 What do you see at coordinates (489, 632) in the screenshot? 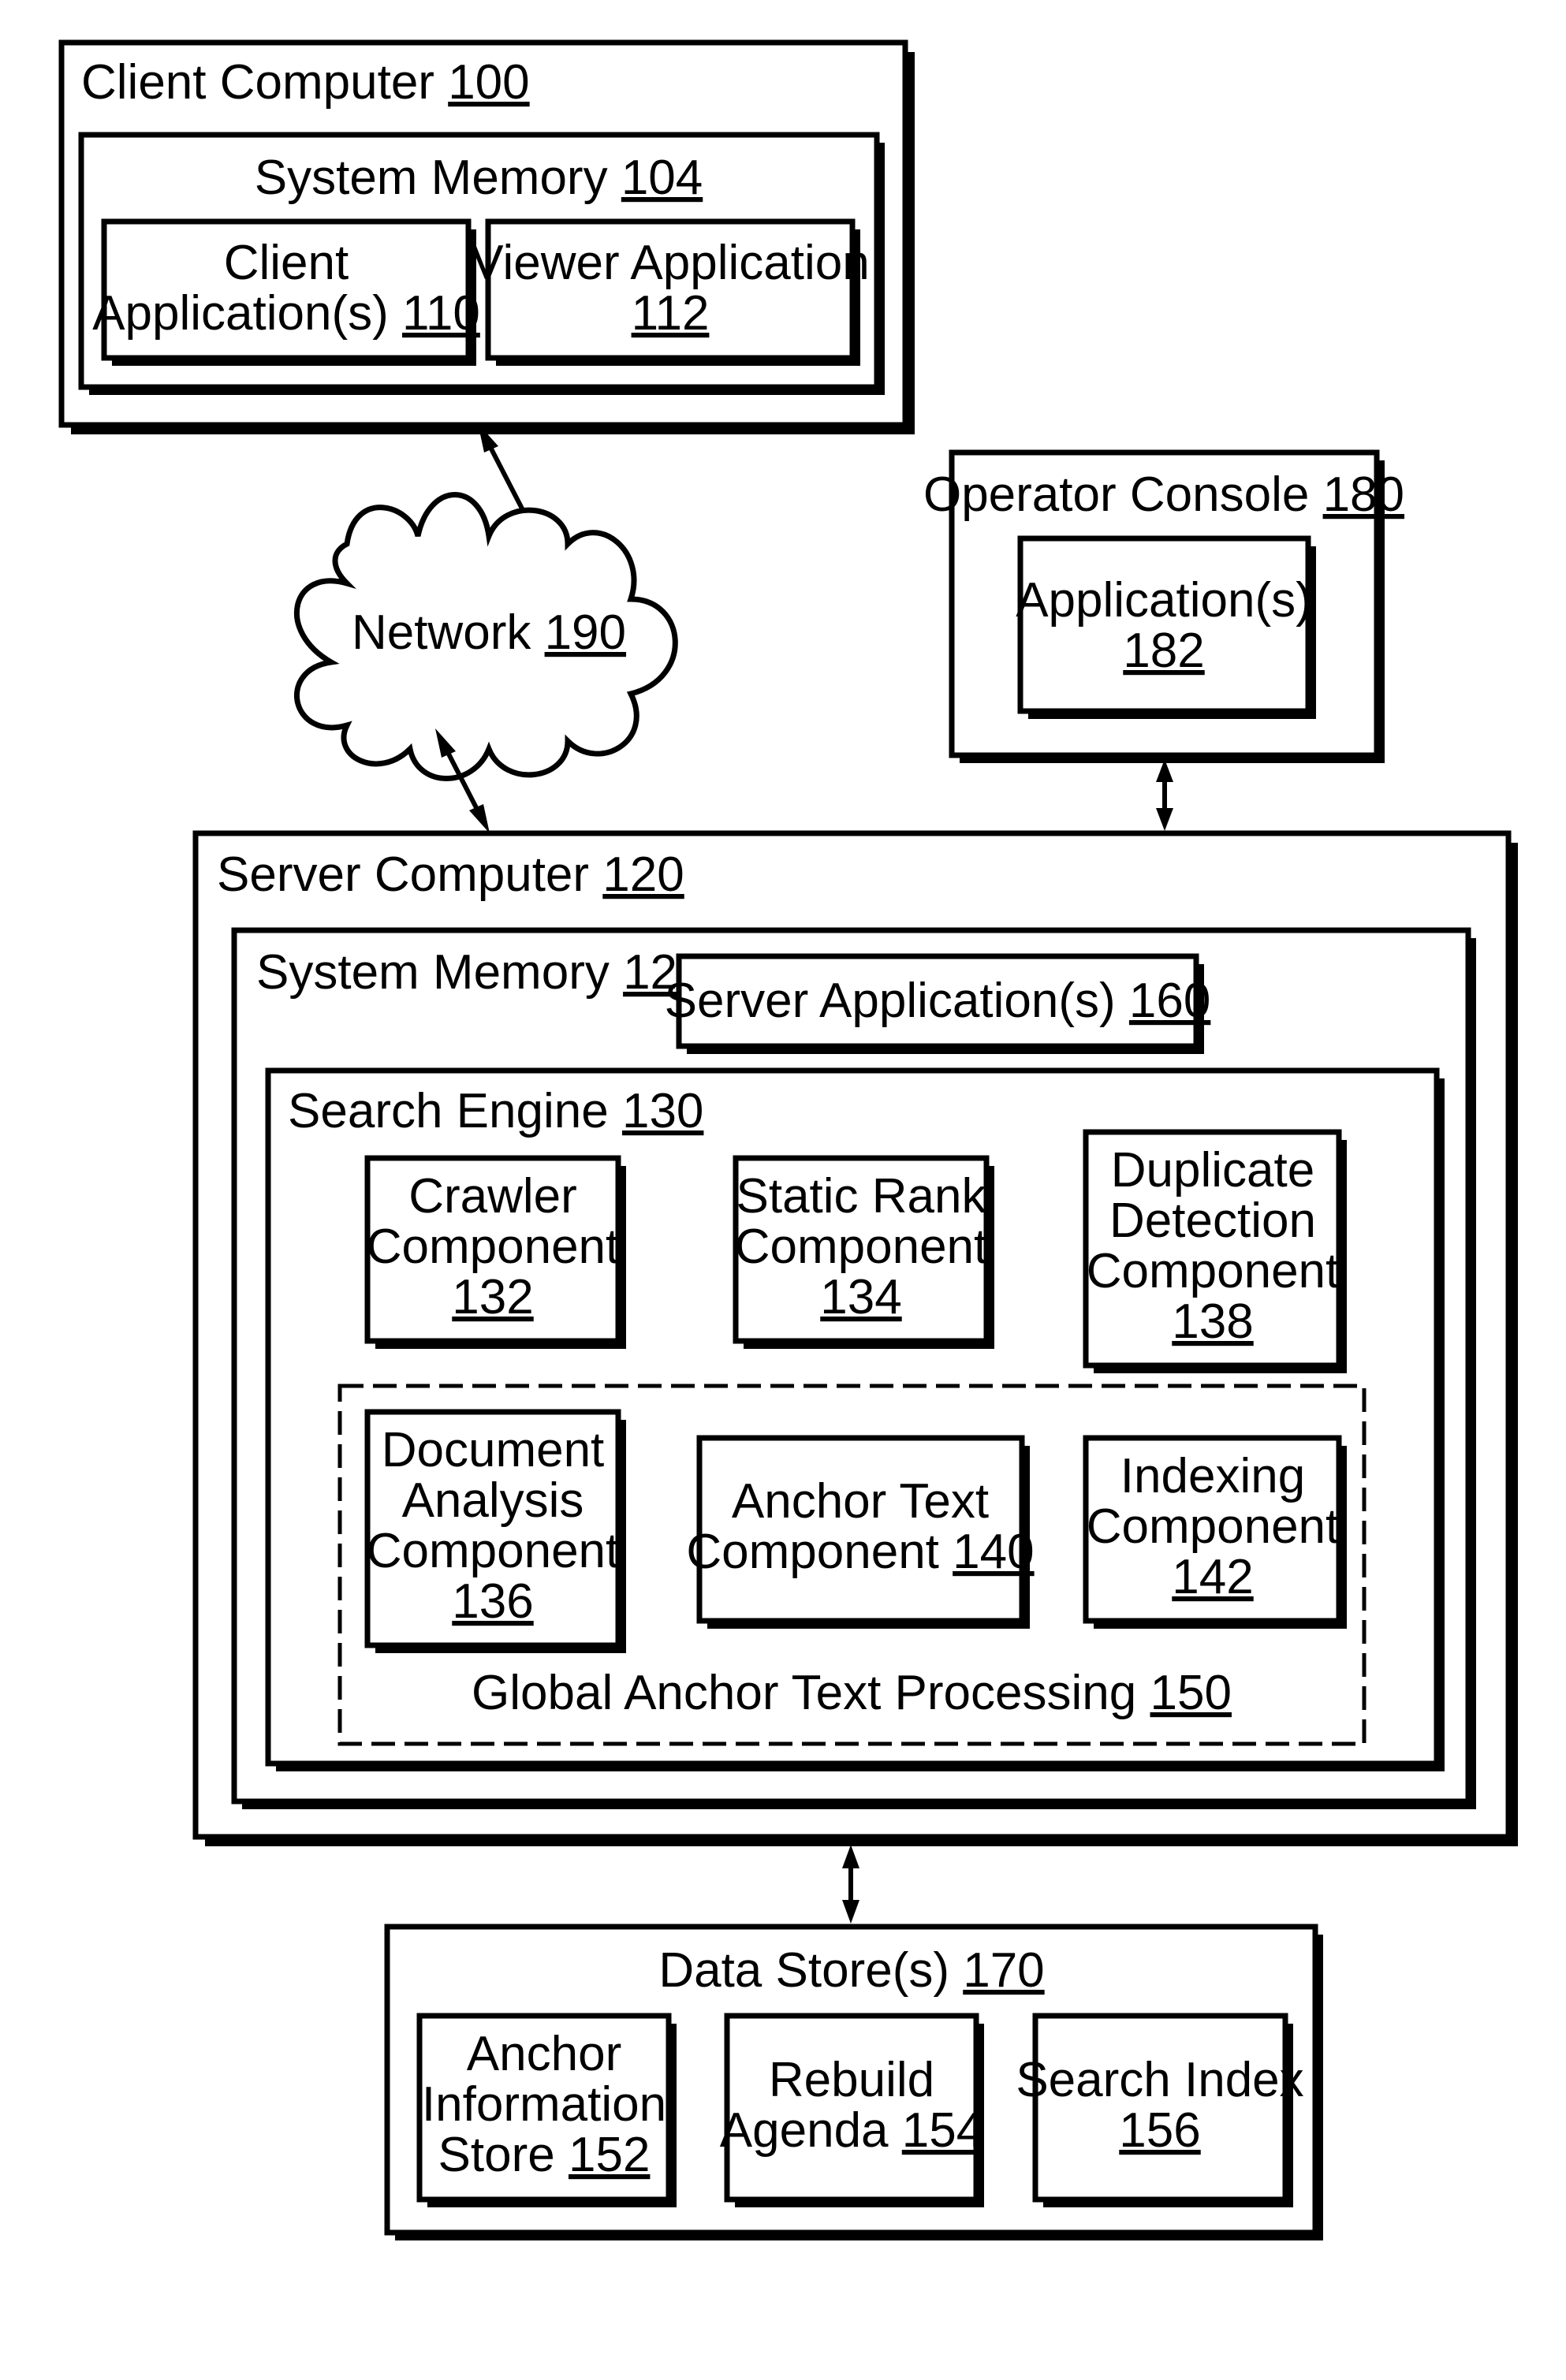
I see `network-label: Network 190` at bounding box center [489, 632].